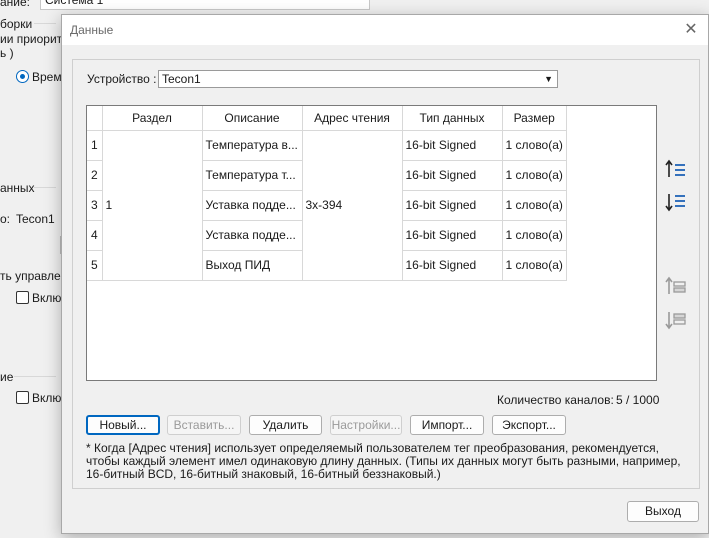 This screenshot has width=709, height=538. I want to click on column-header-type: Тип данных, so click(452, 118).